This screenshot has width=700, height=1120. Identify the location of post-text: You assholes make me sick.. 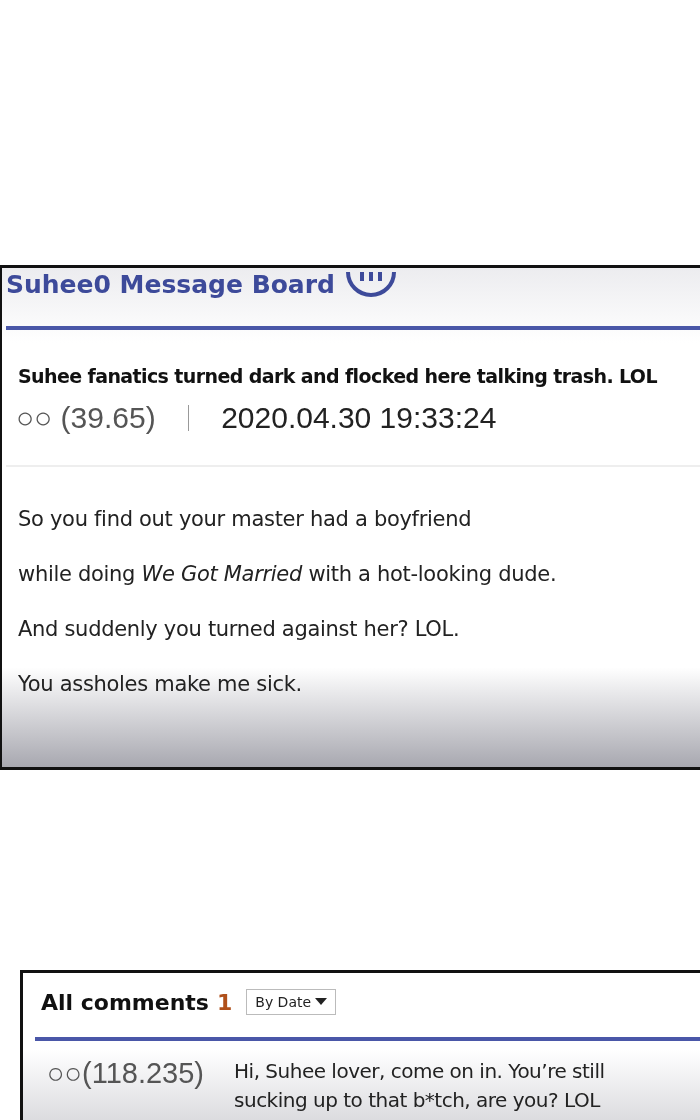
(160, 684).